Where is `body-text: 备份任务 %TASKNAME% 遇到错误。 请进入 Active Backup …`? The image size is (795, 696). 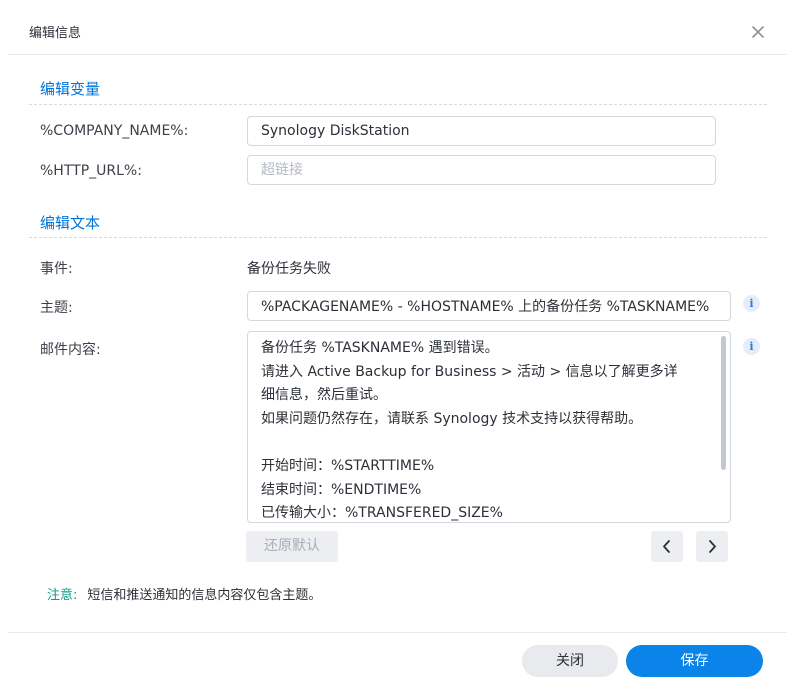 body-text: 备份任务 %TASKNAME% 遇到错误。 请进入 Active Backup … is located at coordinates (469, 431).